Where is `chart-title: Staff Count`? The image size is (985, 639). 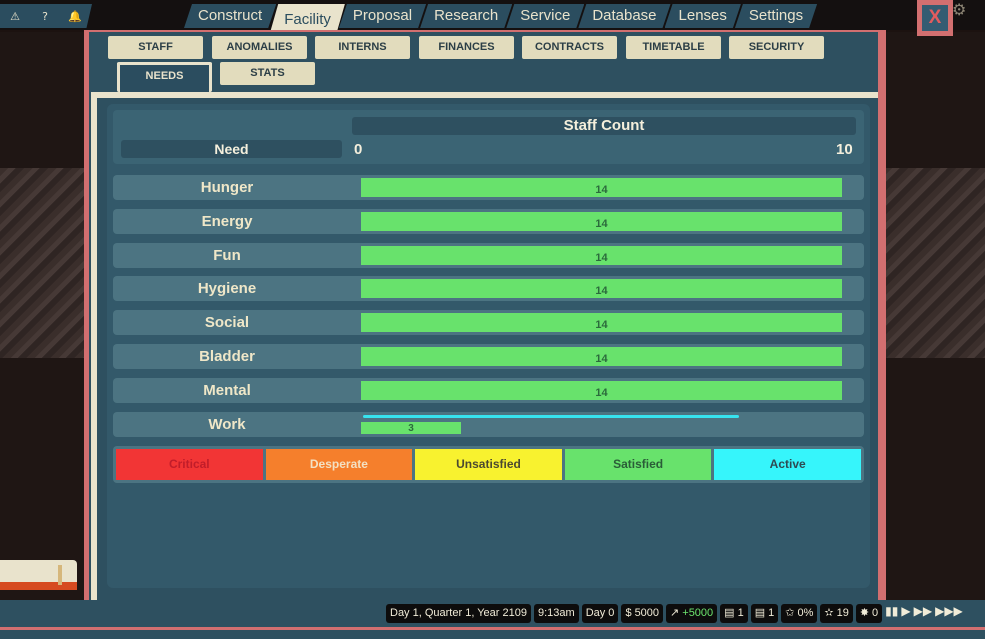
chart-title: Staff Count is located at coordinates (604, 126).